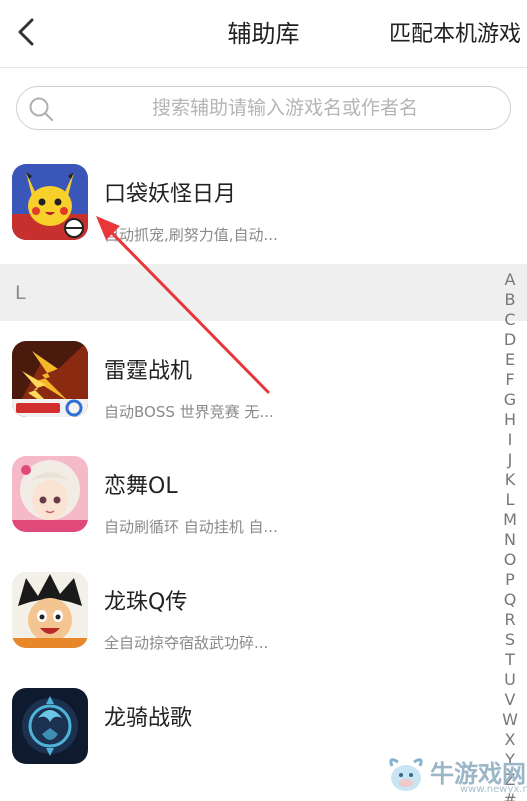  I want to click on back-button, so click(28, 32).